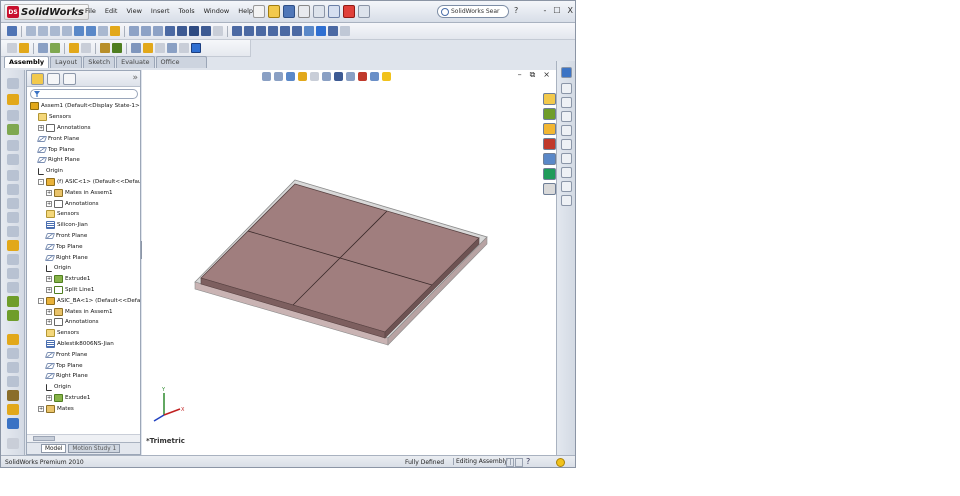 The height and width of the screenshot is (496, 960). What do you see at coordinates (13, 423) in the screenshot?
I see `toolbox-strip-icon` at bounding box center [13, 423].